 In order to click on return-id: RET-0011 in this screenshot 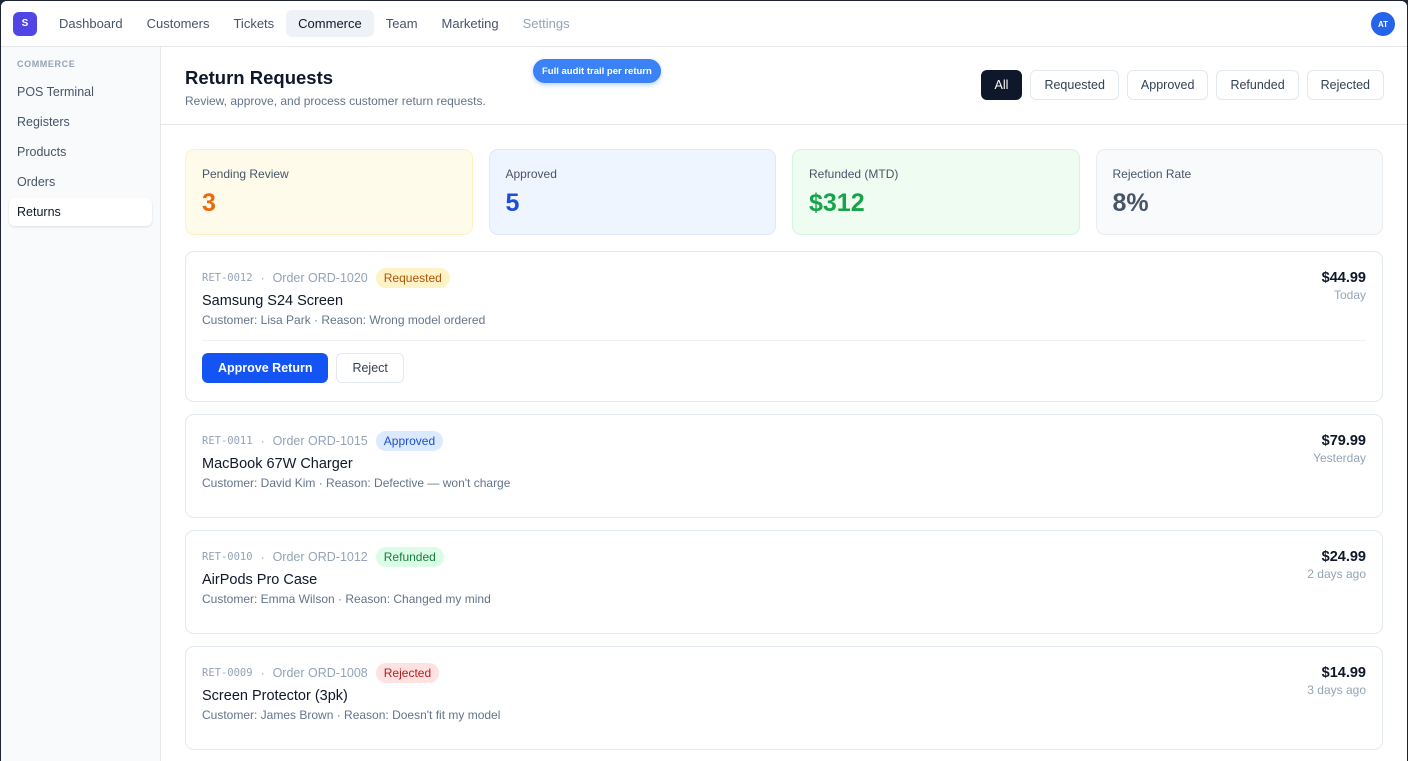, I will do `click(227, 441)`.